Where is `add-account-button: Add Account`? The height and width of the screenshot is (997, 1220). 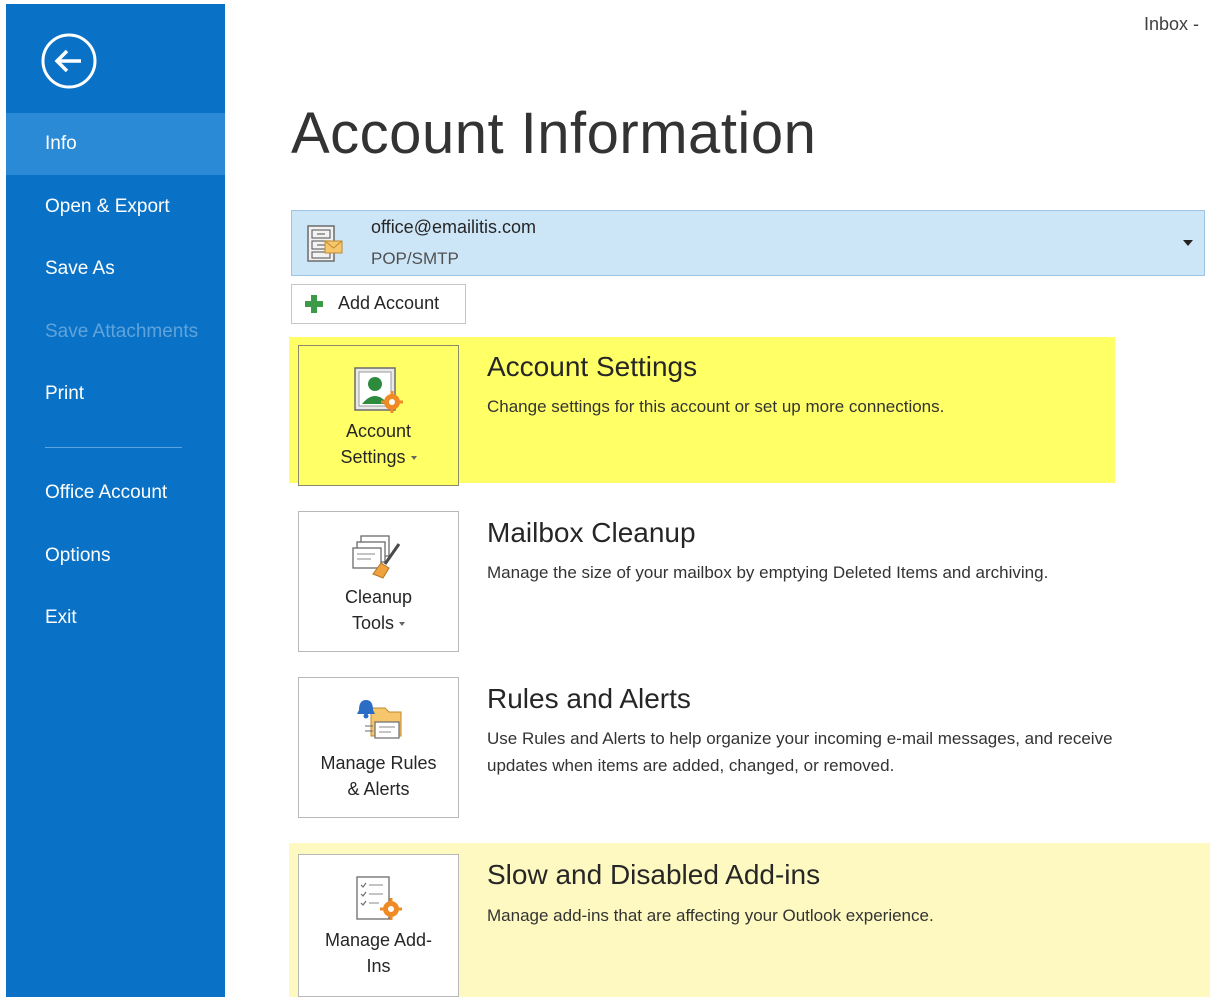 add-account-button: Add Account is located at coordinates (378, 304).